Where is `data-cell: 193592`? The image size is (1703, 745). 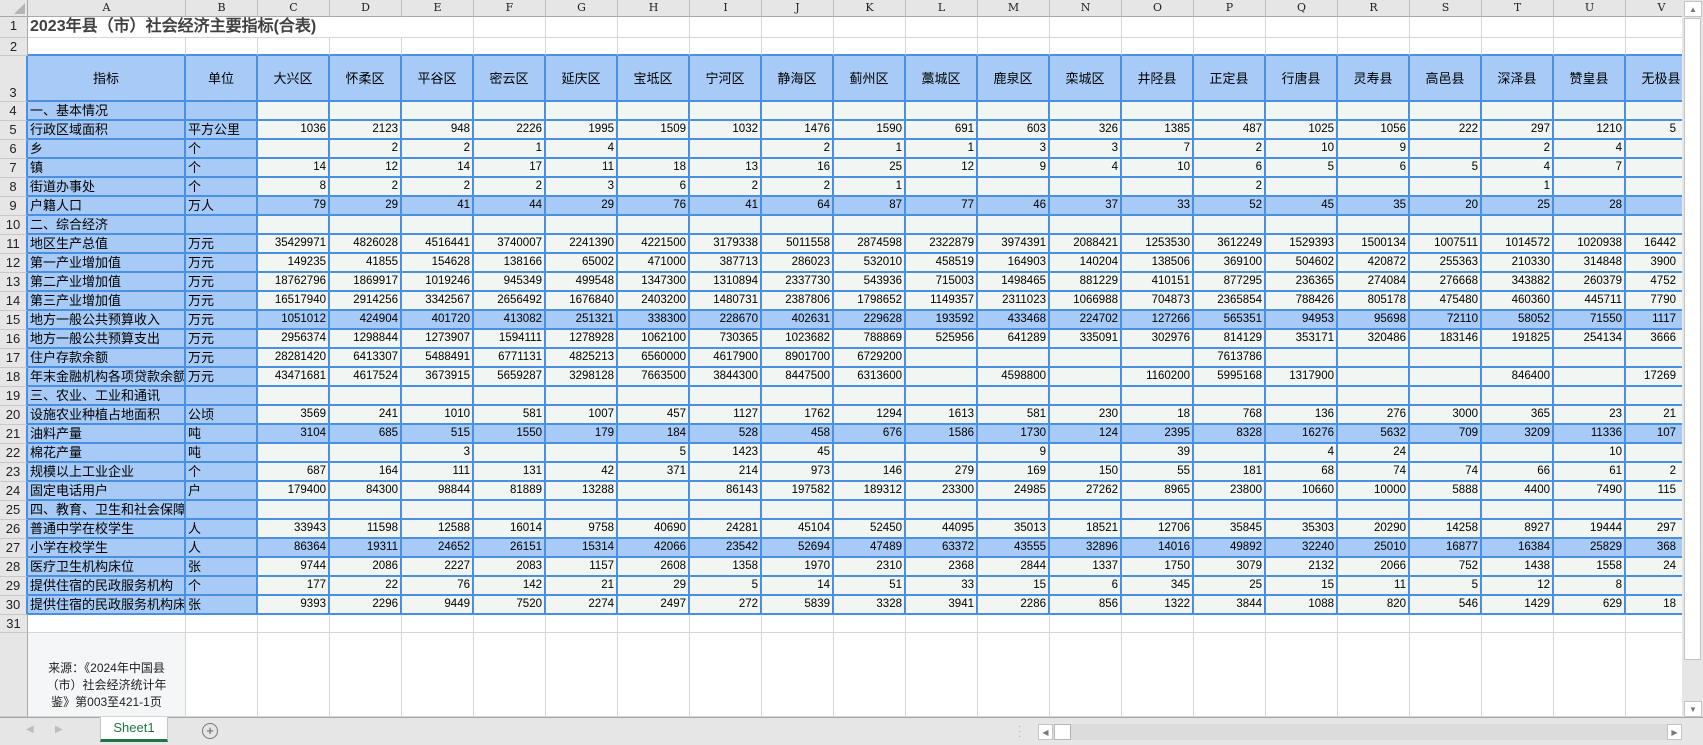 data-cell: 193592 is located at coordinates (942, 320).